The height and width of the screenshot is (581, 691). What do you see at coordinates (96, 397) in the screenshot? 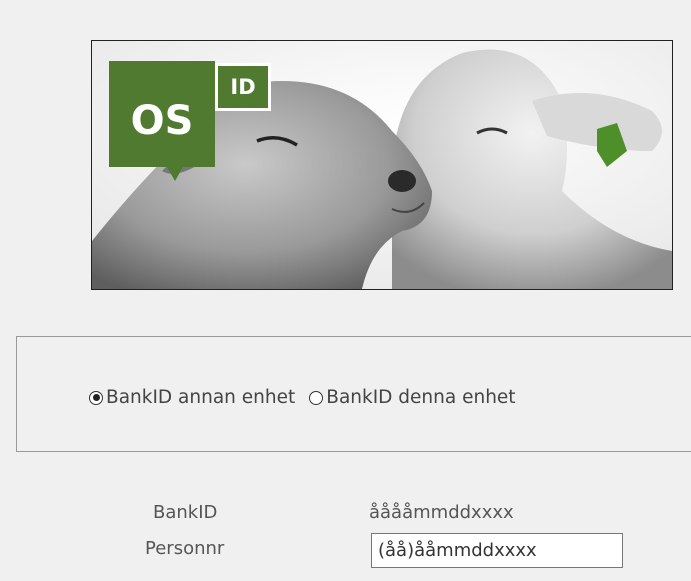
I see `radio-button-selected` at bounding box center [96, 397].